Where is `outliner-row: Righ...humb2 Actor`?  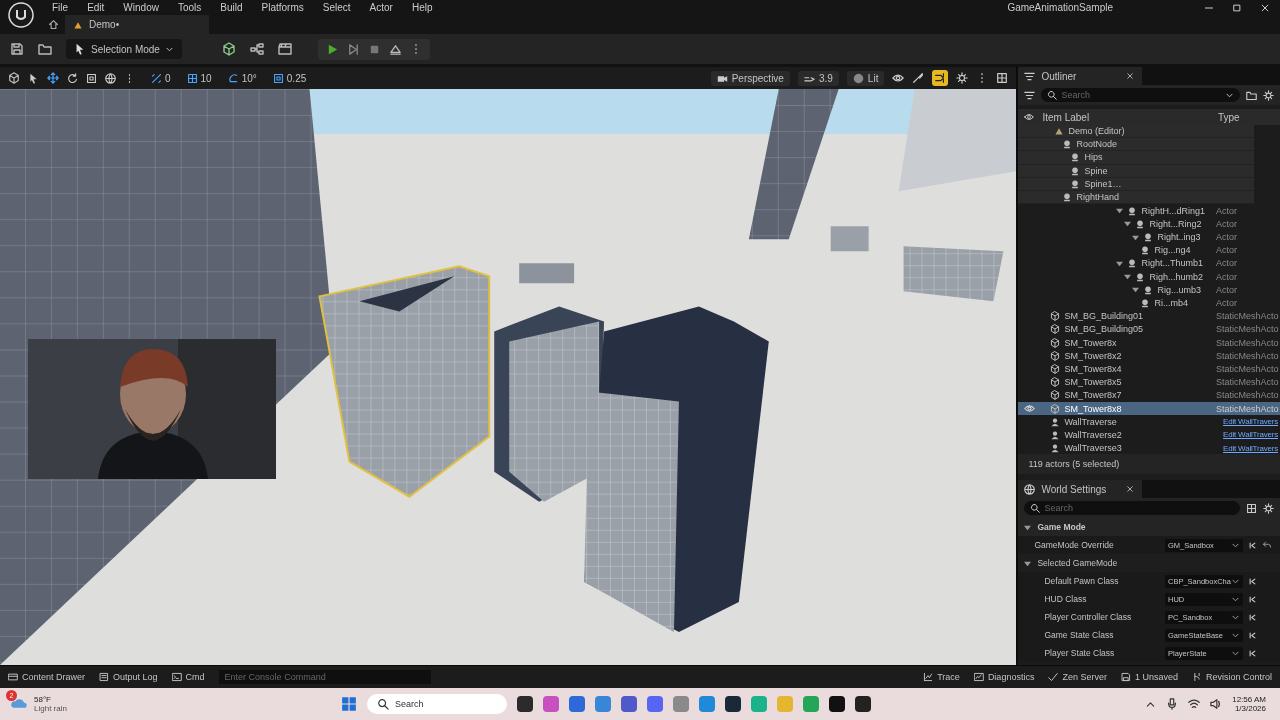 outliner-row: Righ...humb2 Actor is located at coordinates (1149, 277).